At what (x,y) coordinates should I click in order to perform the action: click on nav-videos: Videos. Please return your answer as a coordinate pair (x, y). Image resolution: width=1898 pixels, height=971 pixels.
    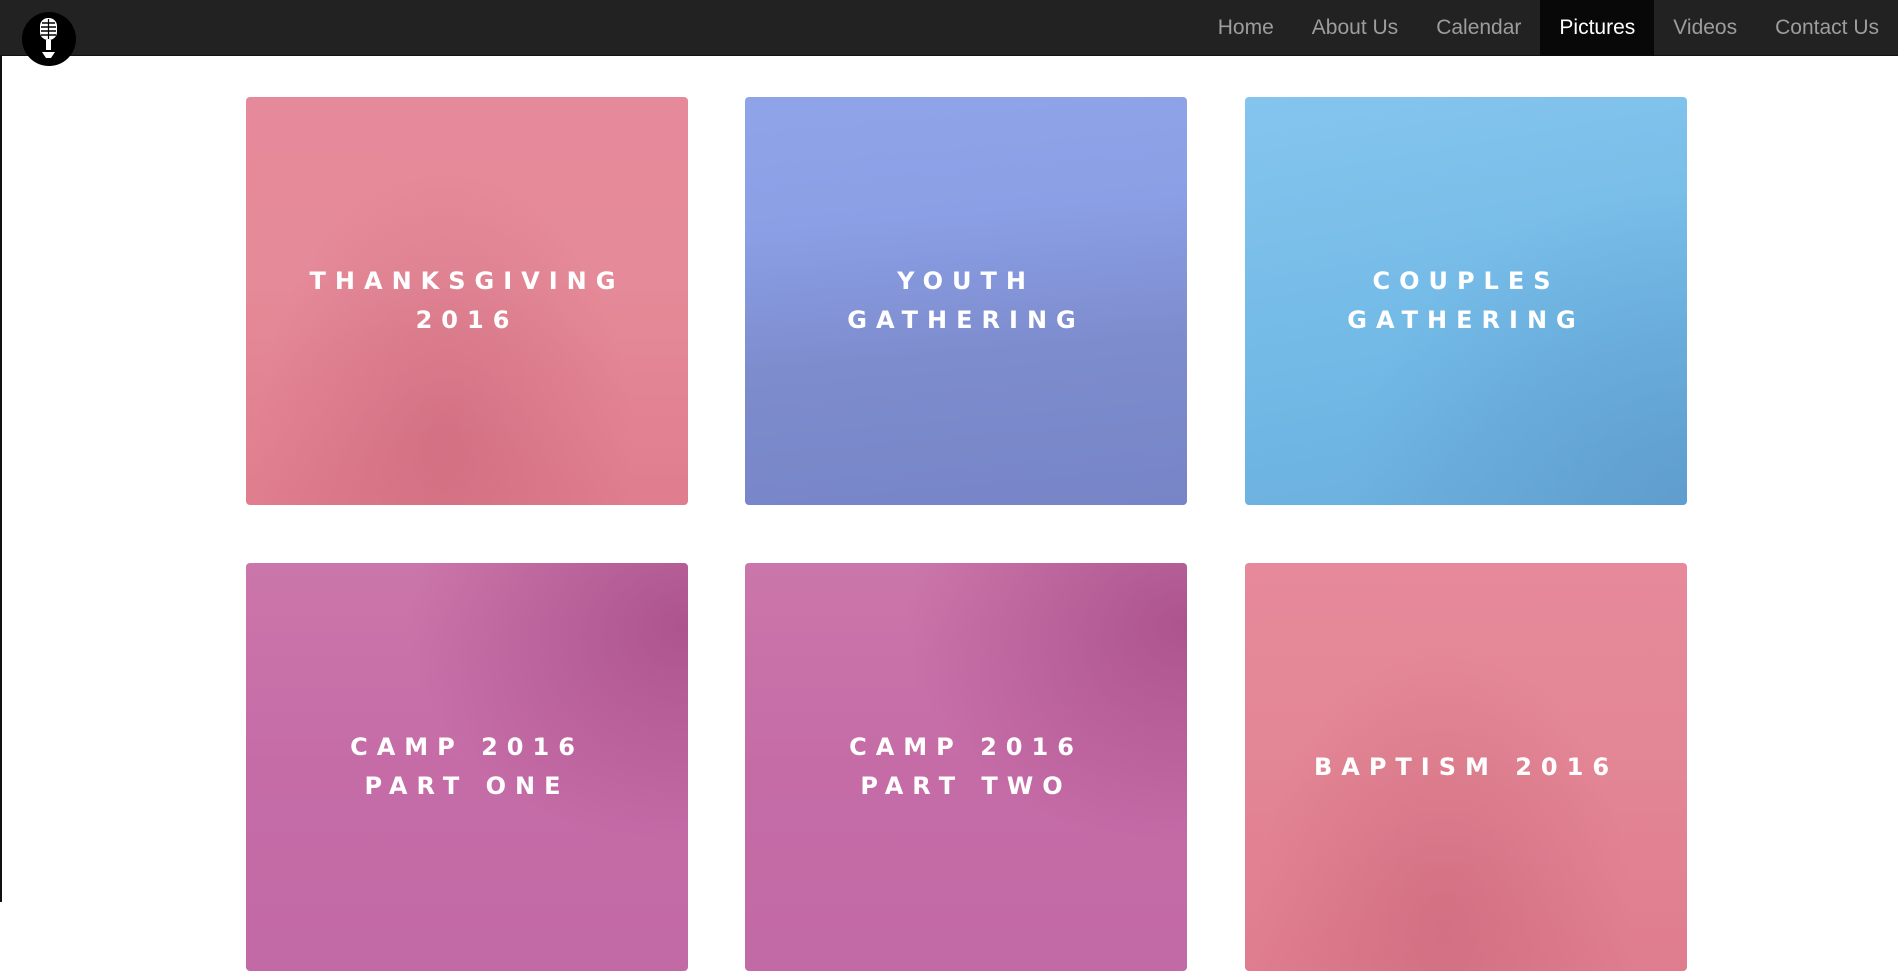
    Looking at the image, I should click on (1705, 28).